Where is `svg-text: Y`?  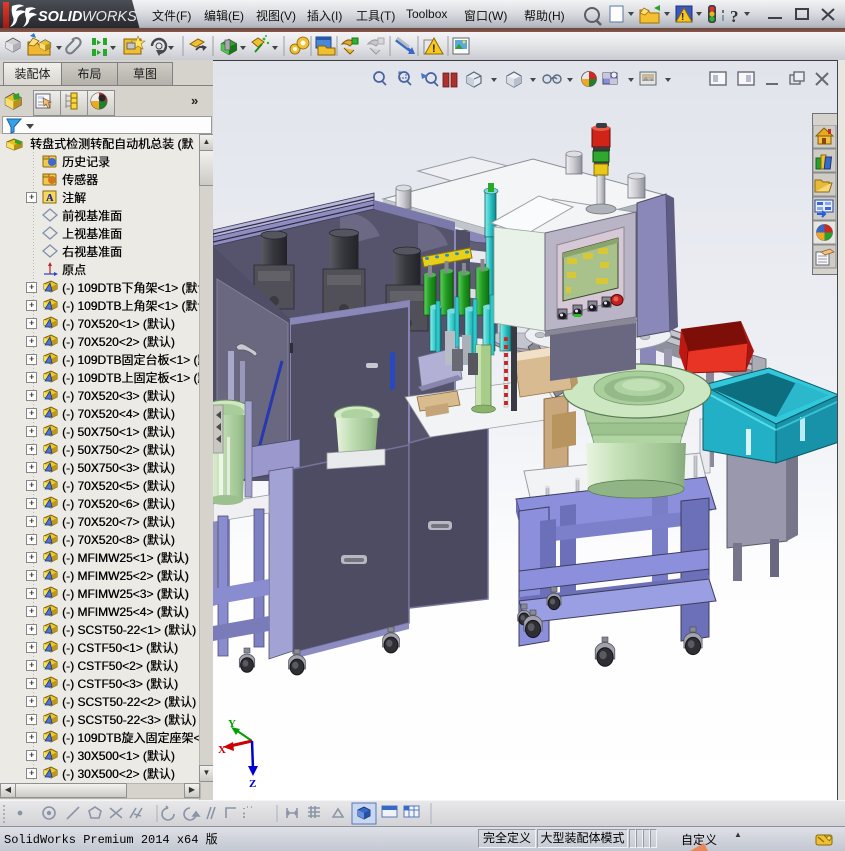
svg-text: Y is located at coordinates (232, 724).